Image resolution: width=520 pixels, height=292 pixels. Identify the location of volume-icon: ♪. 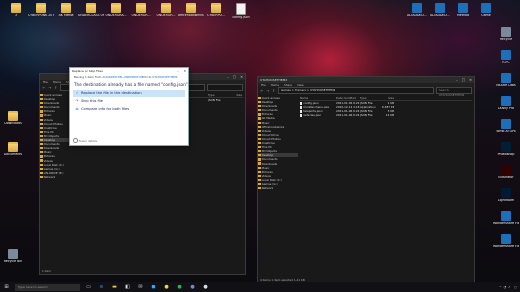
(509, 287).